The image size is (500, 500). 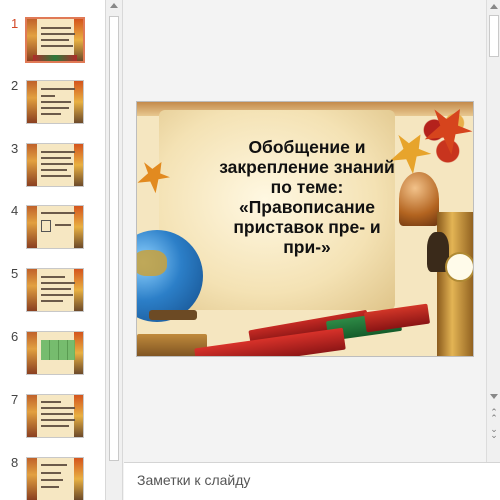 I want to click on thumbnail-number: 4, so click(x=15, y=210).